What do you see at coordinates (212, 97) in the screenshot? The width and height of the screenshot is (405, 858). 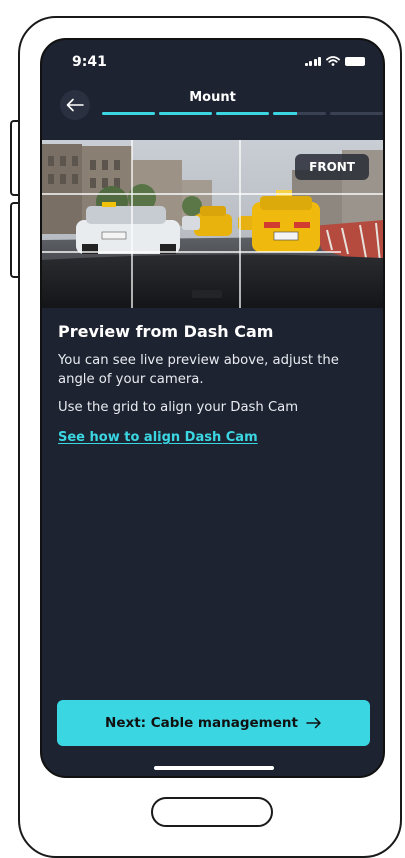 I see `header-title: Mount` at bounding box center [212, 97].